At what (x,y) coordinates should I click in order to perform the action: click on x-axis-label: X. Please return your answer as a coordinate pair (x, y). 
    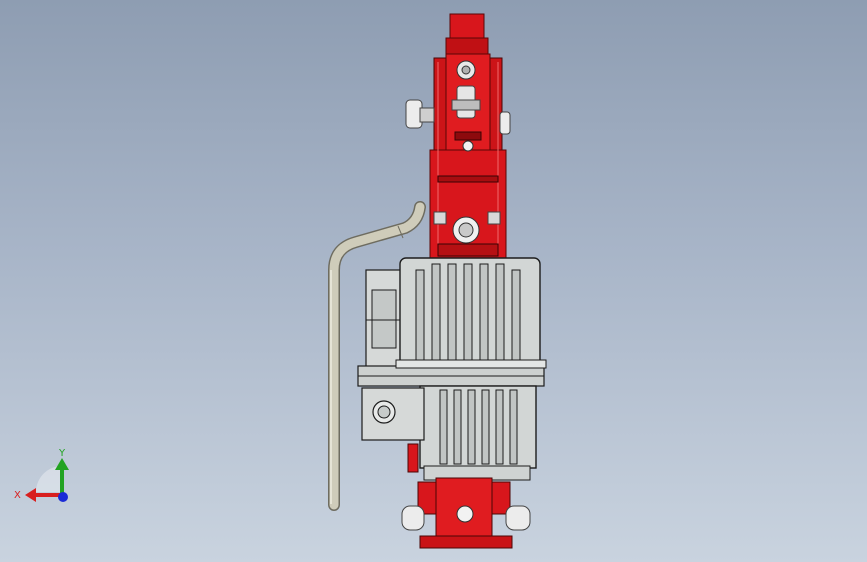
    Looking at the image, I should click on (17, 495).